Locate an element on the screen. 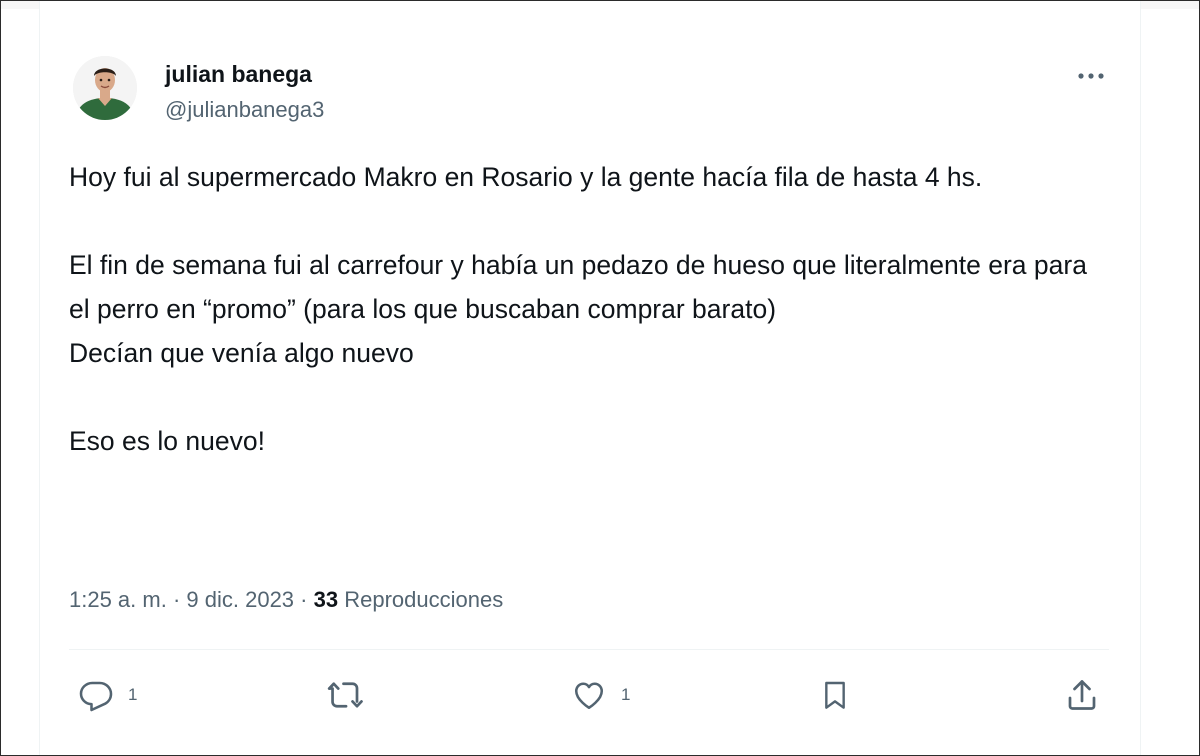 This screenshot has height=756, width=1200. action-bar: 1 1 is located at coordinates (590, 697).